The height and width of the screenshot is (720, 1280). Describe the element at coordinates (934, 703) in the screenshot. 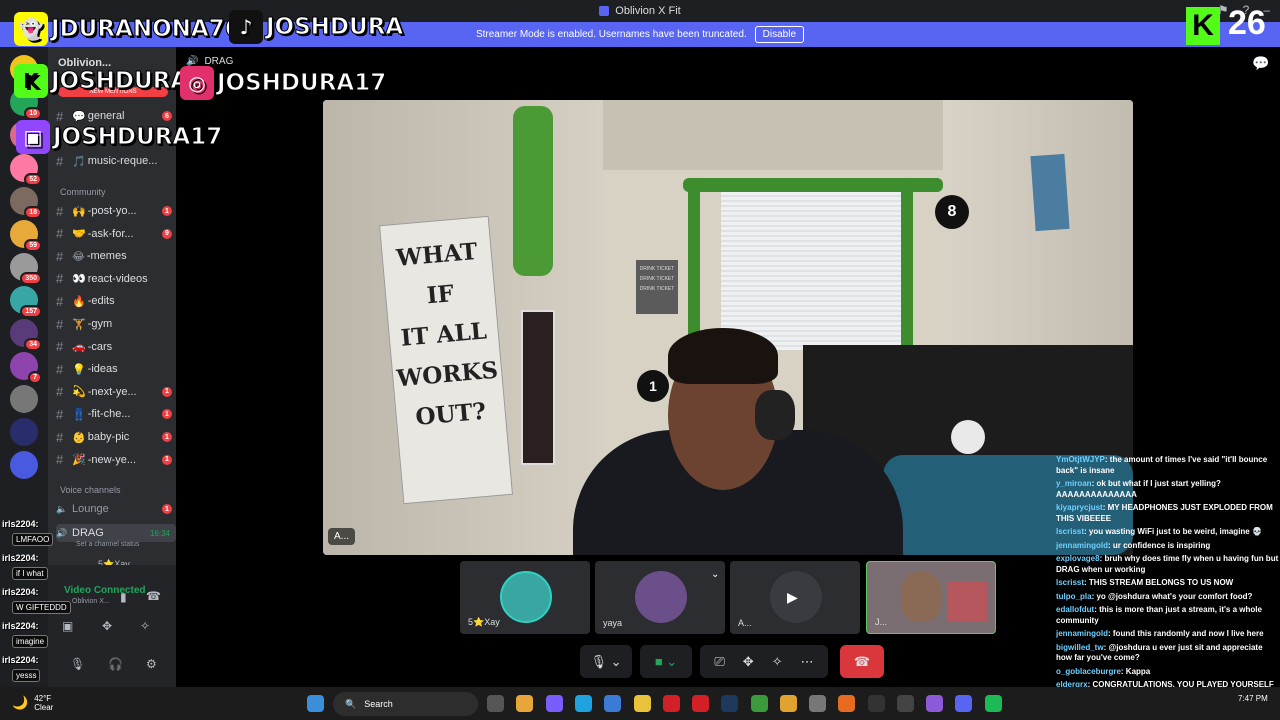

I see `media-player-icon` at that location.